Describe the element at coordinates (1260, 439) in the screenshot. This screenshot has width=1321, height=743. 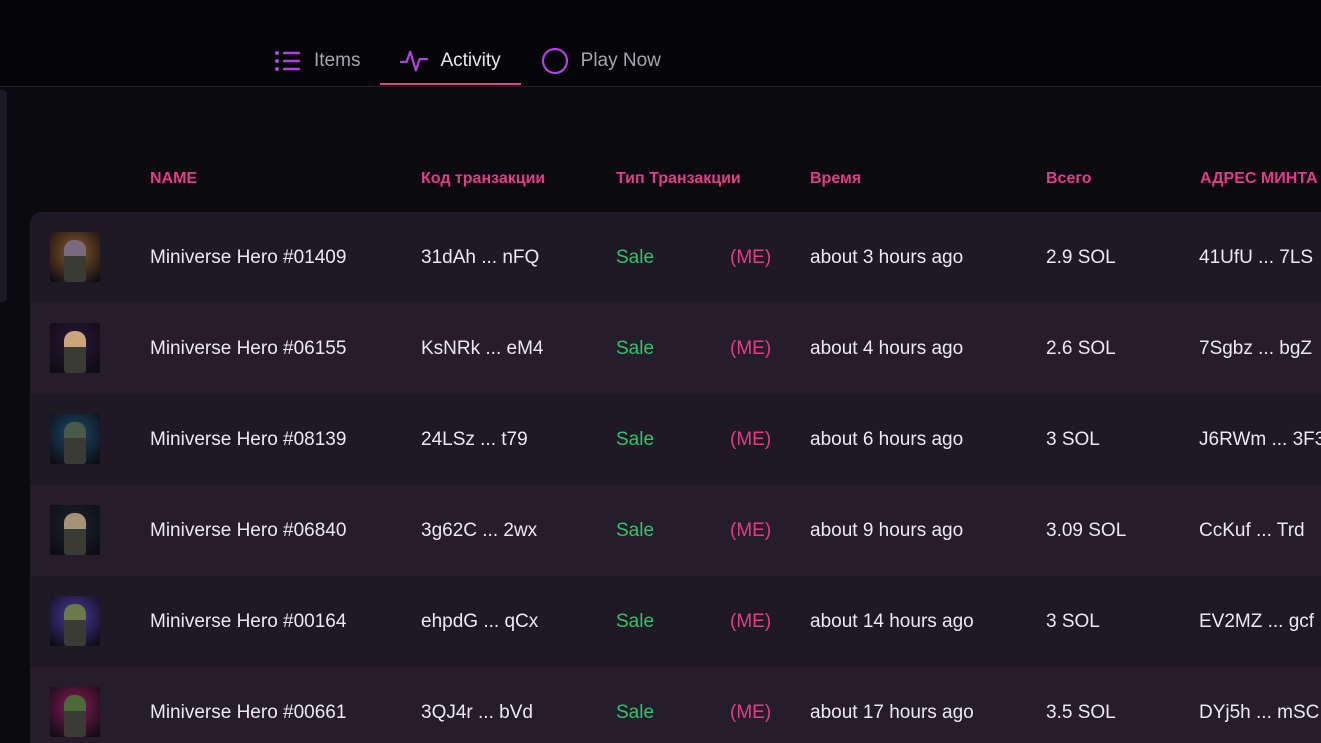
I see `mint-address: J6RWm ... 3F3` at that location.